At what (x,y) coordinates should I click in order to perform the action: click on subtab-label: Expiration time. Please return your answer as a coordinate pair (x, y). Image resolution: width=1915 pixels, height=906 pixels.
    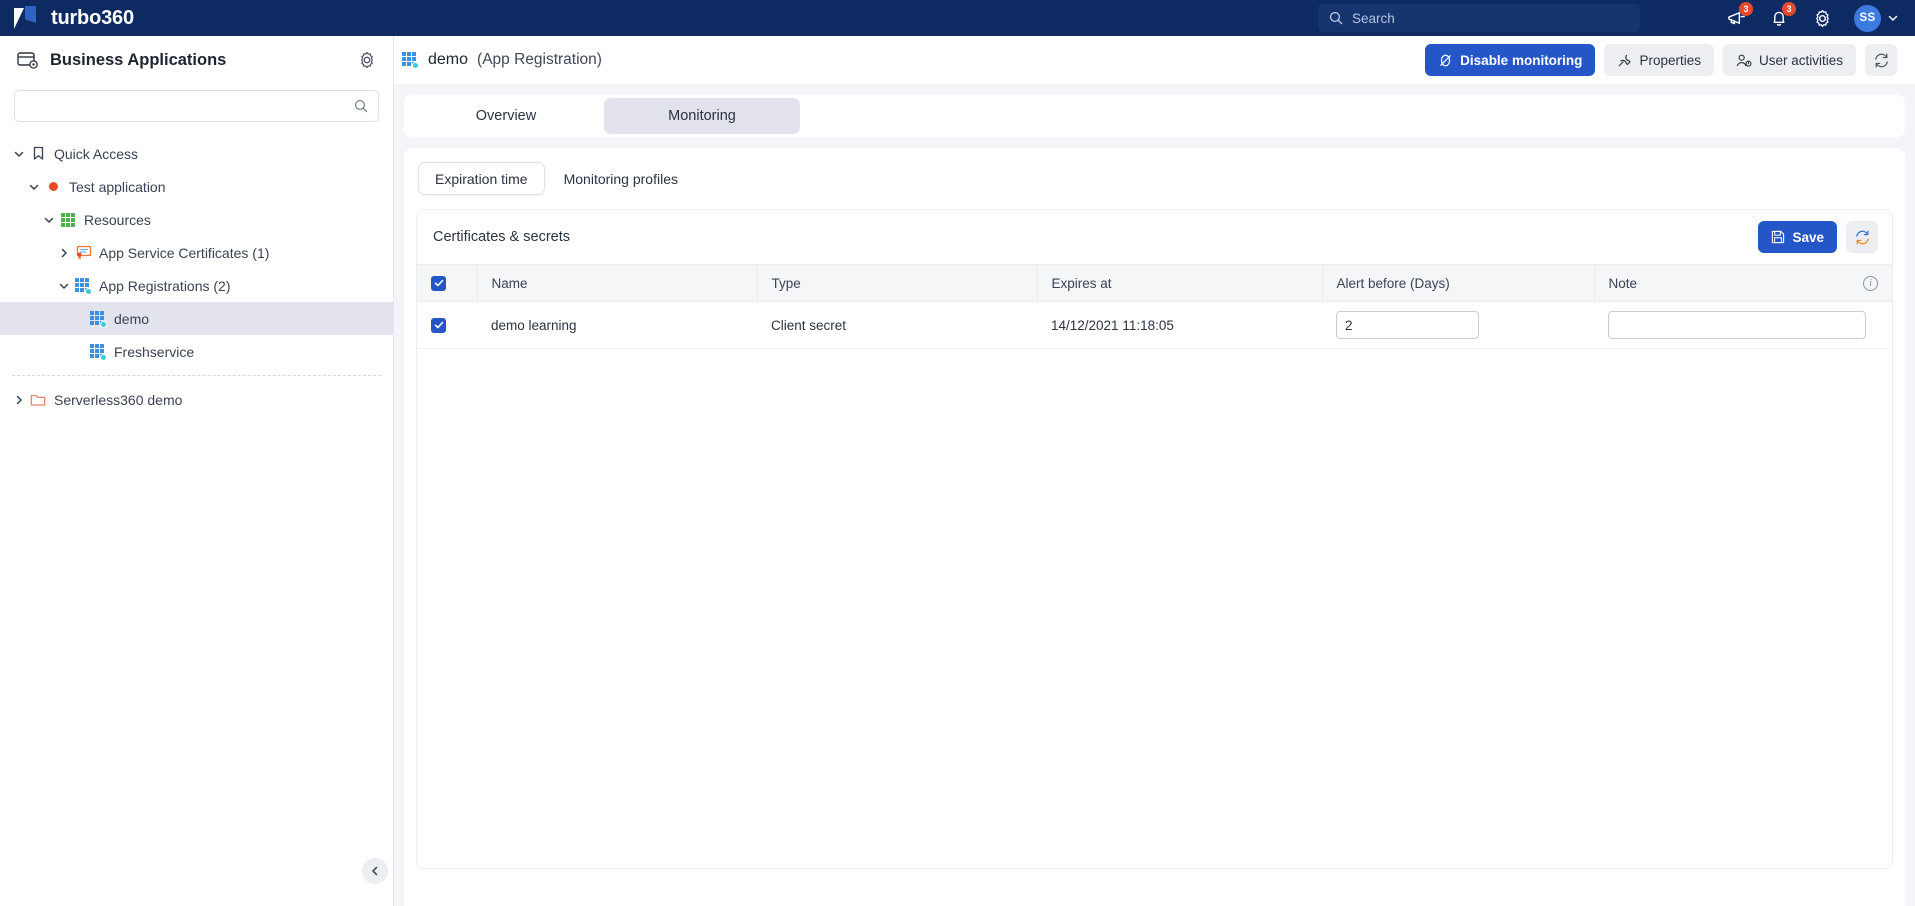
    Looking at the image, I should click on (481, 178).